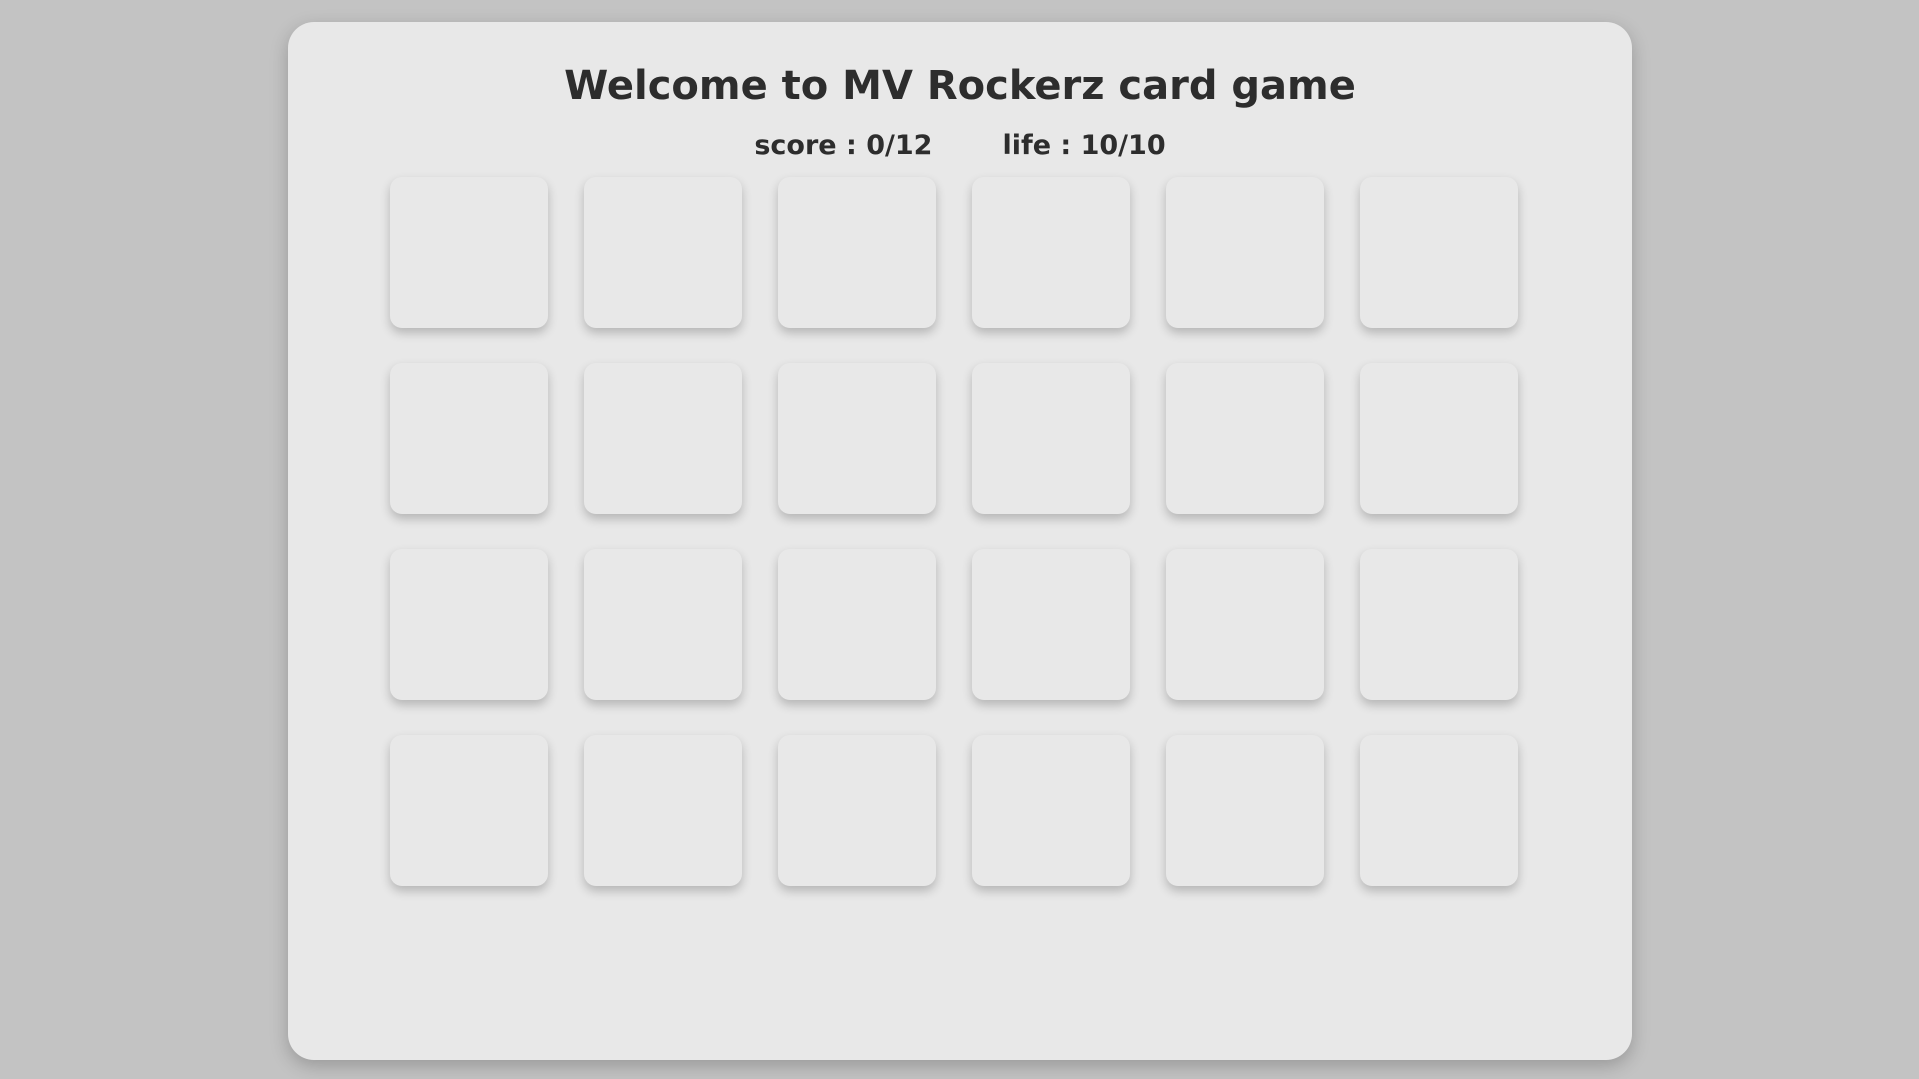 This screenshot has height=1079, width=1919. I want to click on stats-bar: score : 0/12 life : 10/10, so click(960, 145).